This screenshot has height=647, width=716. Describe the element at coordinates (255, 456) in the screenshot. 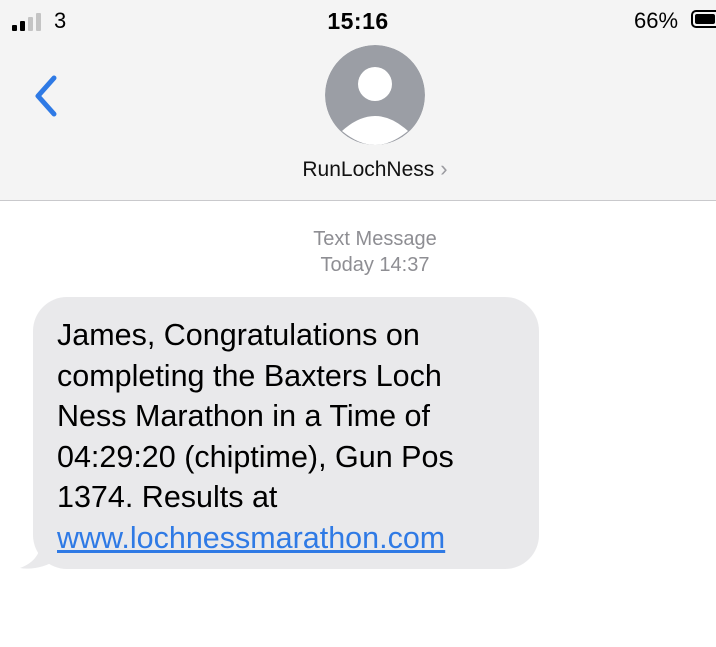

I see `message-line: 04:29:20 (chiptime), Gun Pos` at that location.